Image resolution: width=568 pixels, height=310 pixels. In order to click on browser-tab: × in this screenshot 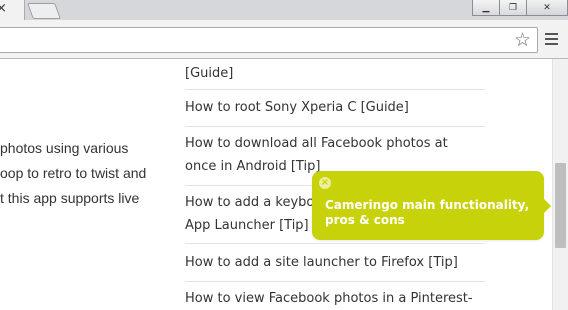, I will do `click(12, 10)`.